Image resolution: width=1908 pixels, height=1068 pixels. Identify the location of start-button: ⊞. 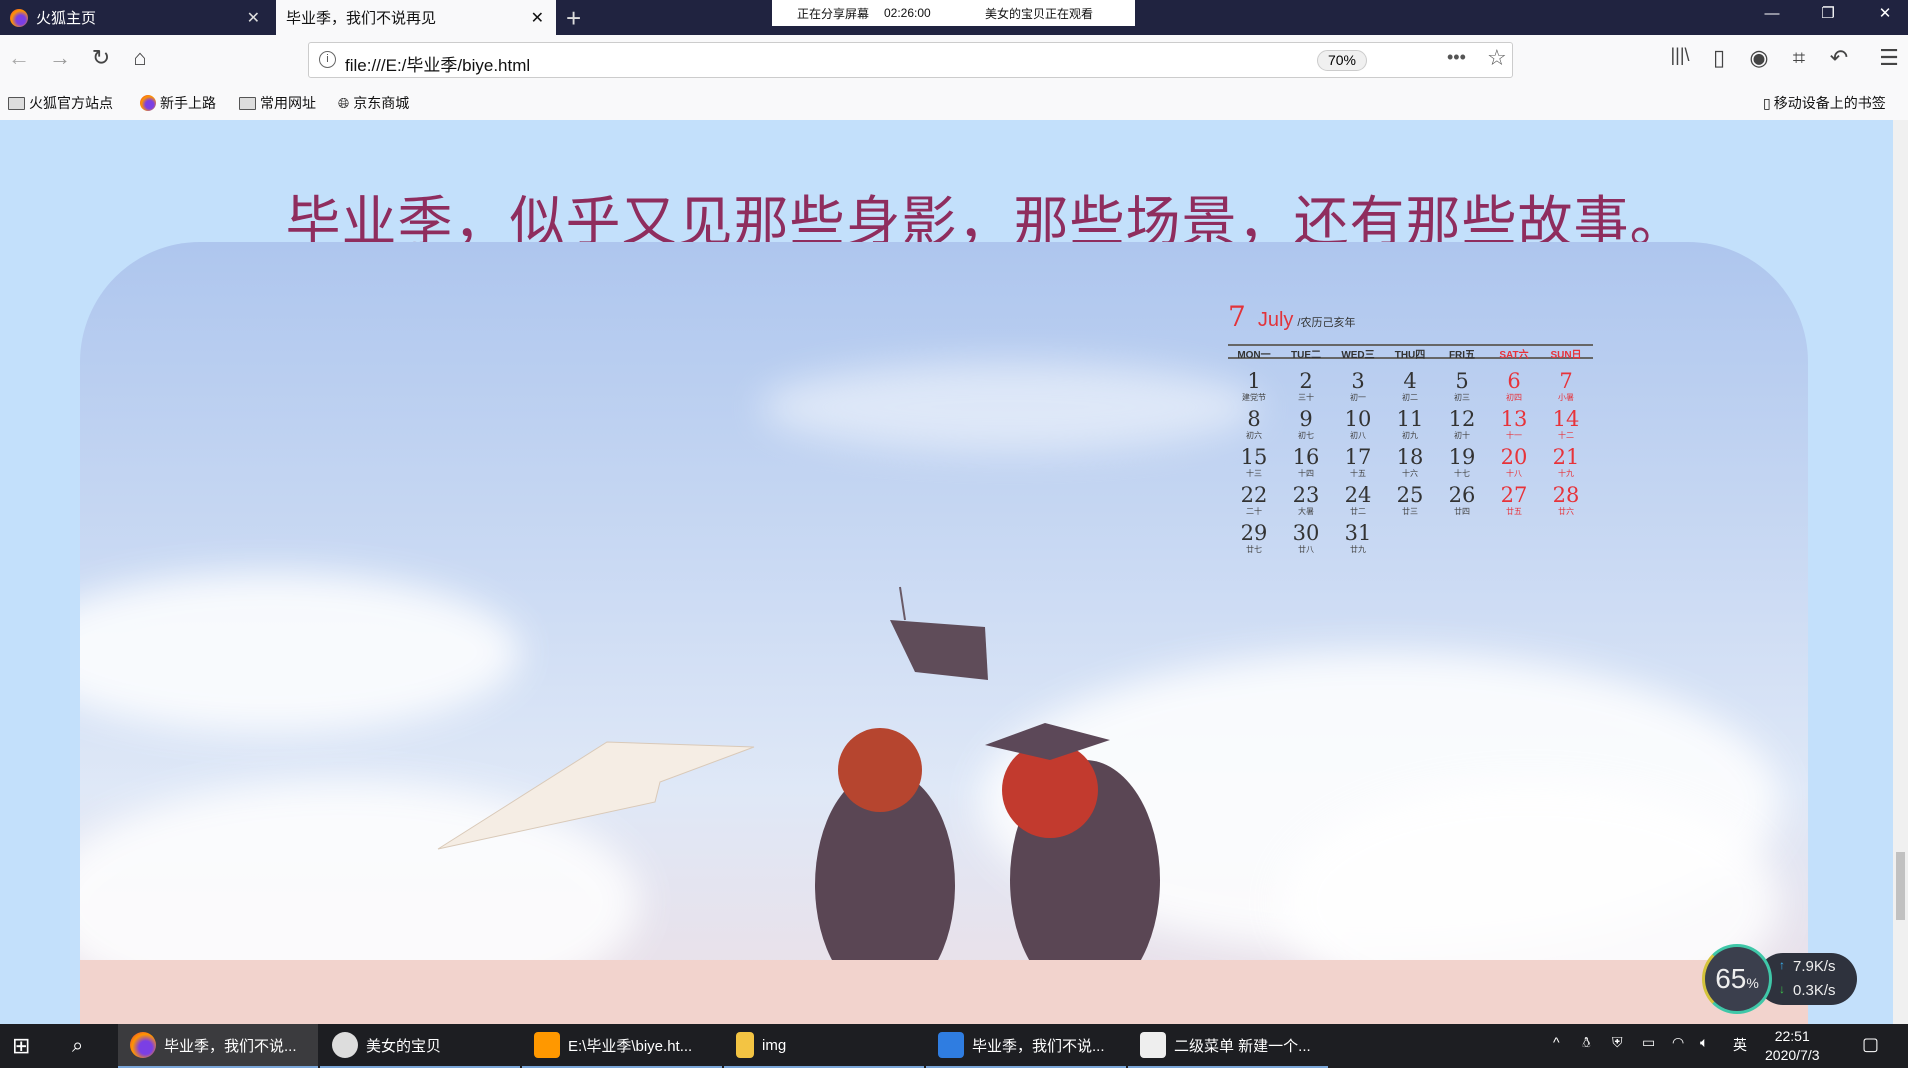
(24, 1046).